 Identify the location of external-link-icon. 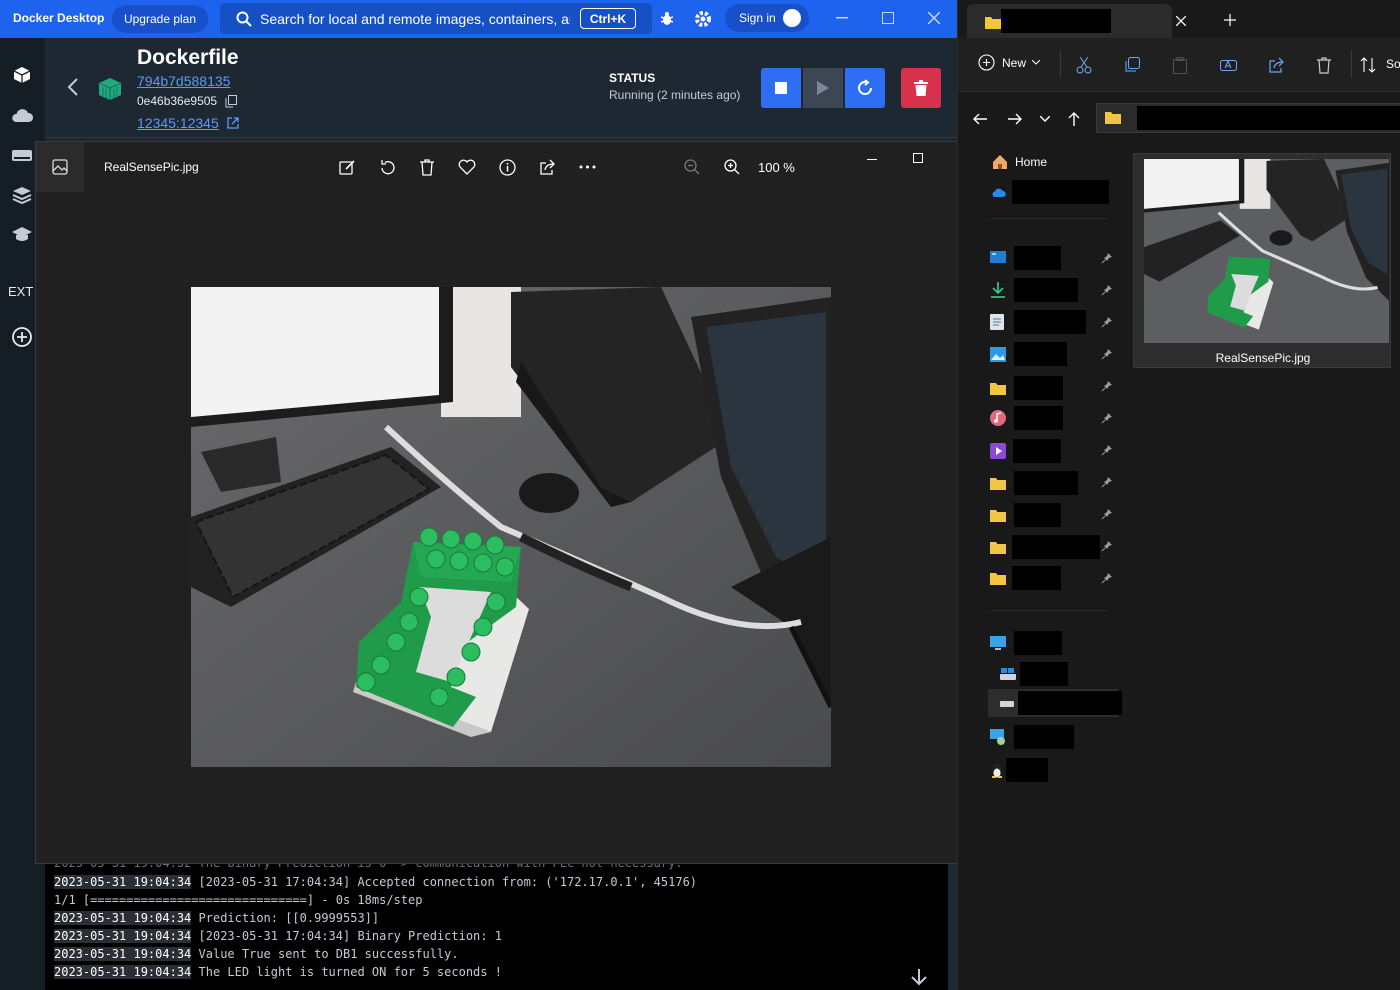
(233, 125).